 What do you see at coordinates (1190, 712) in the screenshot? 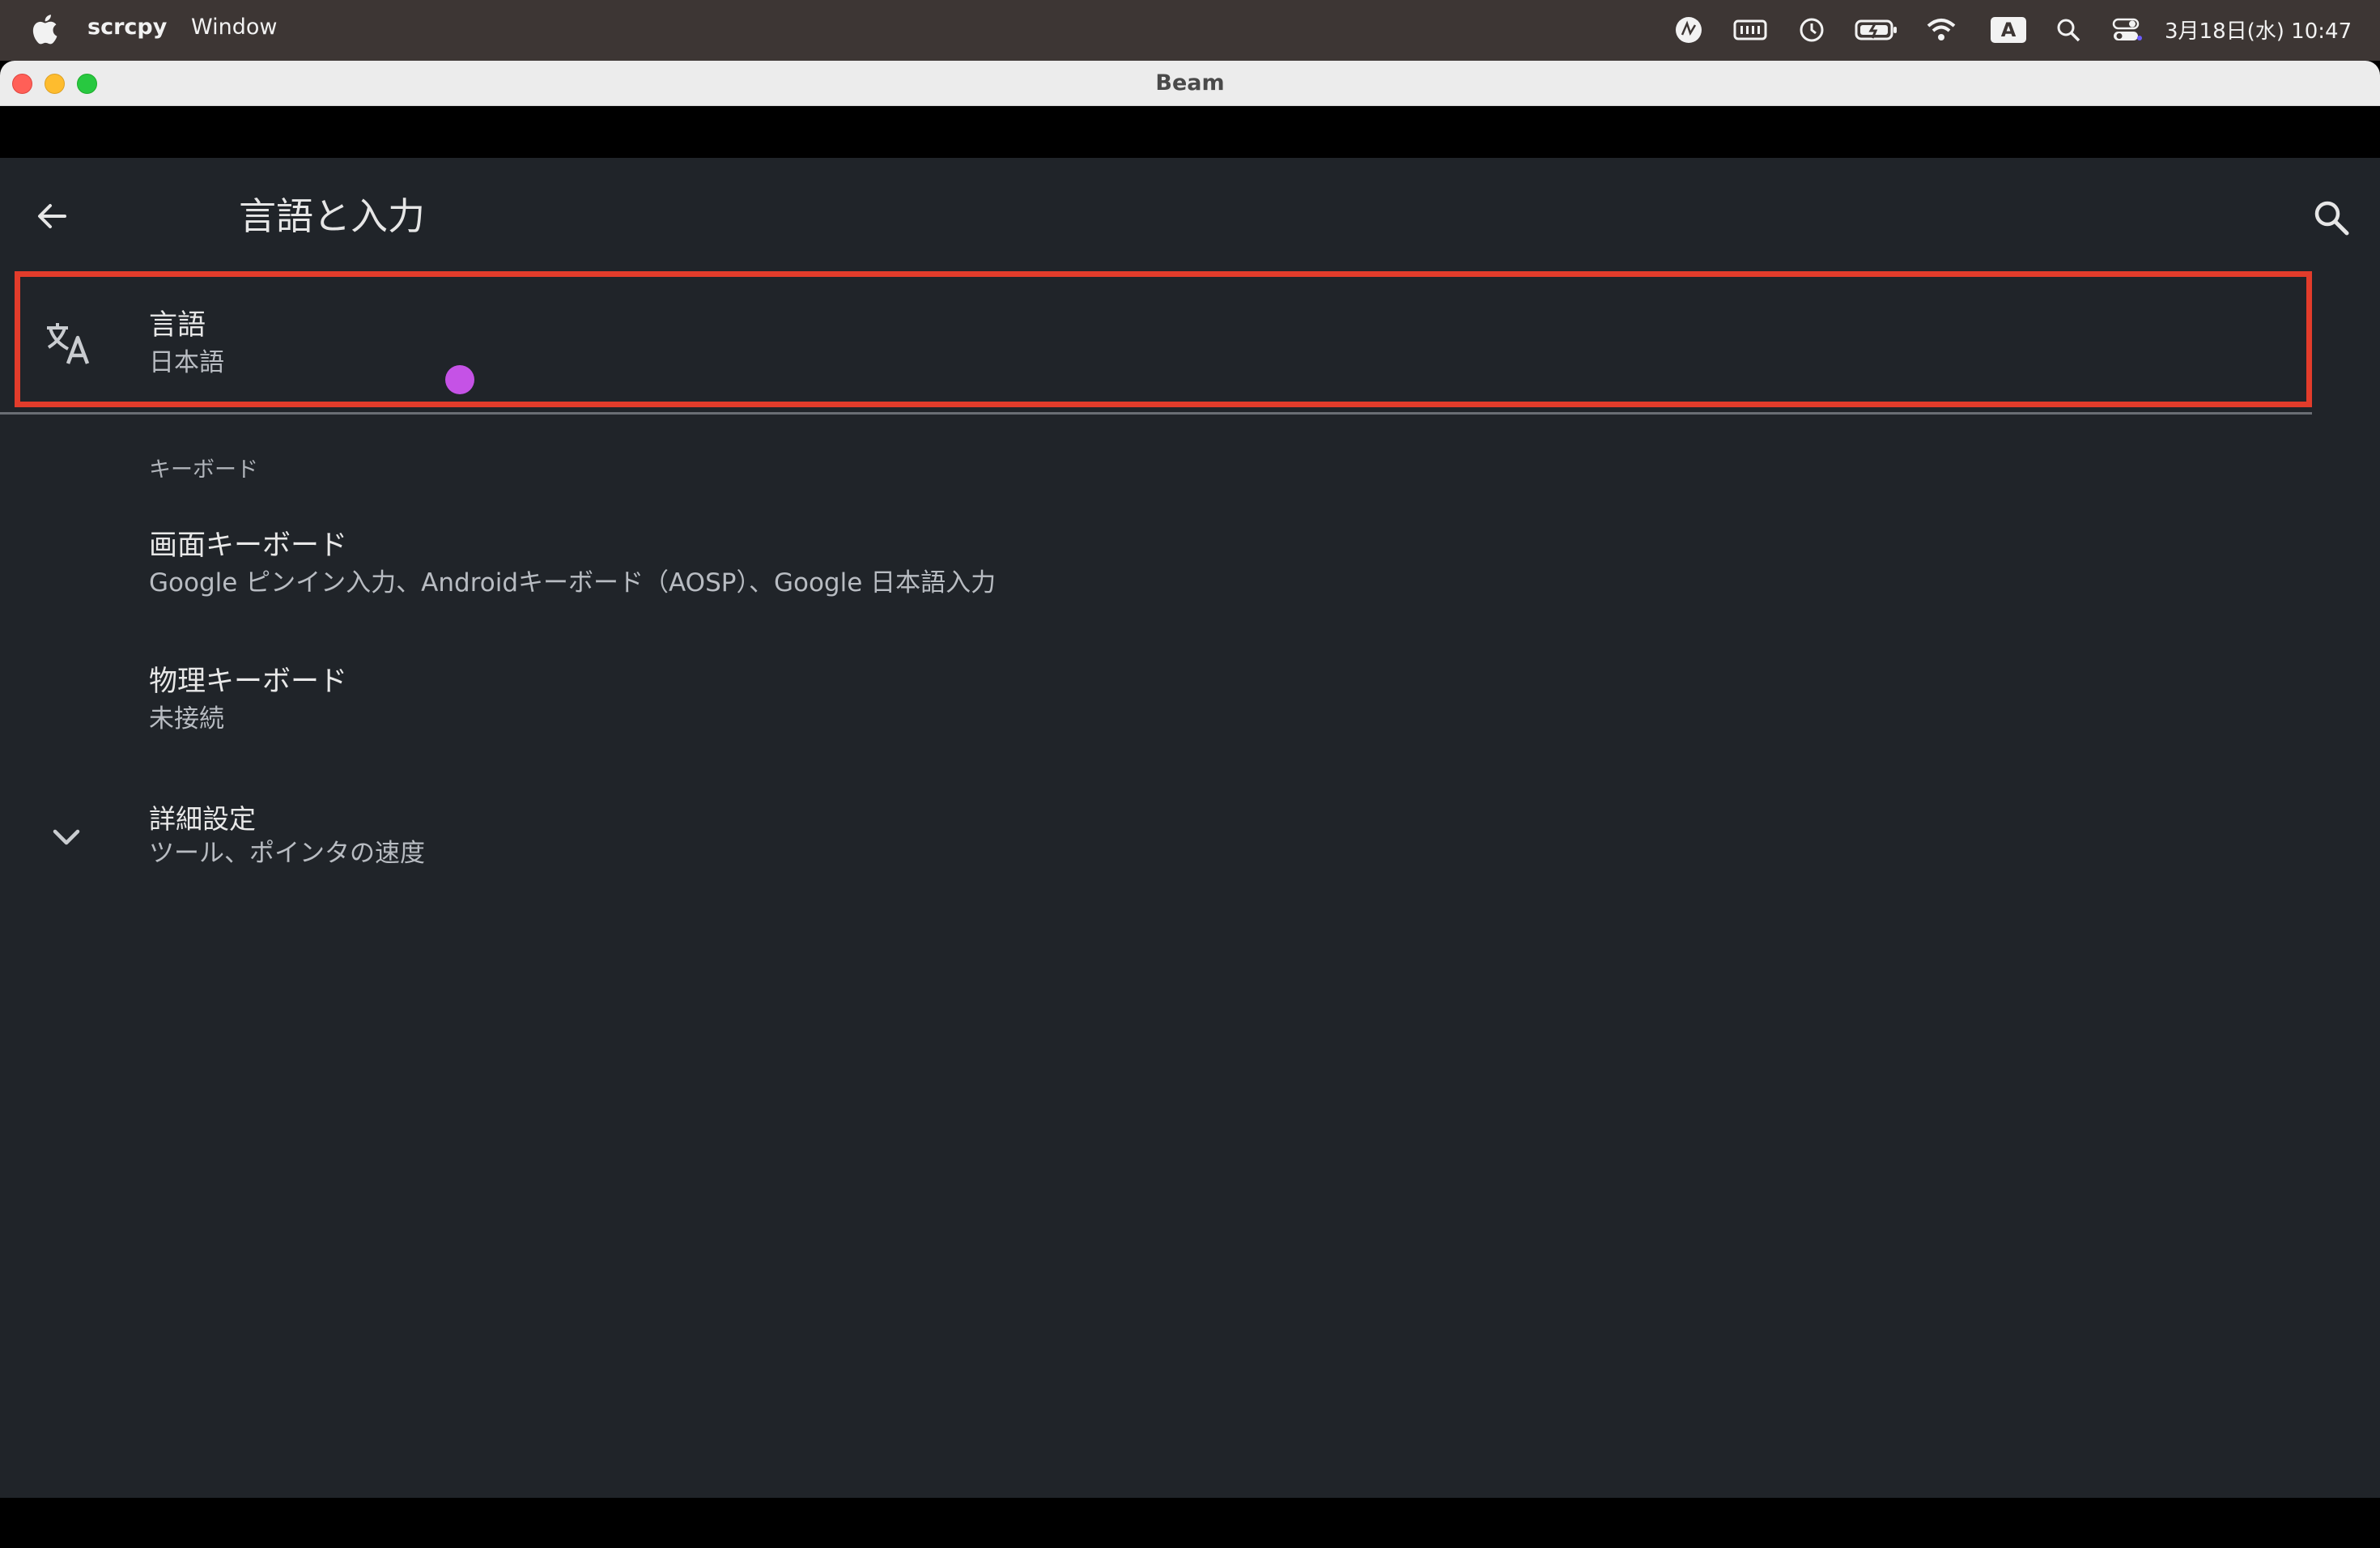
I see `physical-keyboard-preference: 物理キーボード 未接続` at bounding box center [1190, 712].